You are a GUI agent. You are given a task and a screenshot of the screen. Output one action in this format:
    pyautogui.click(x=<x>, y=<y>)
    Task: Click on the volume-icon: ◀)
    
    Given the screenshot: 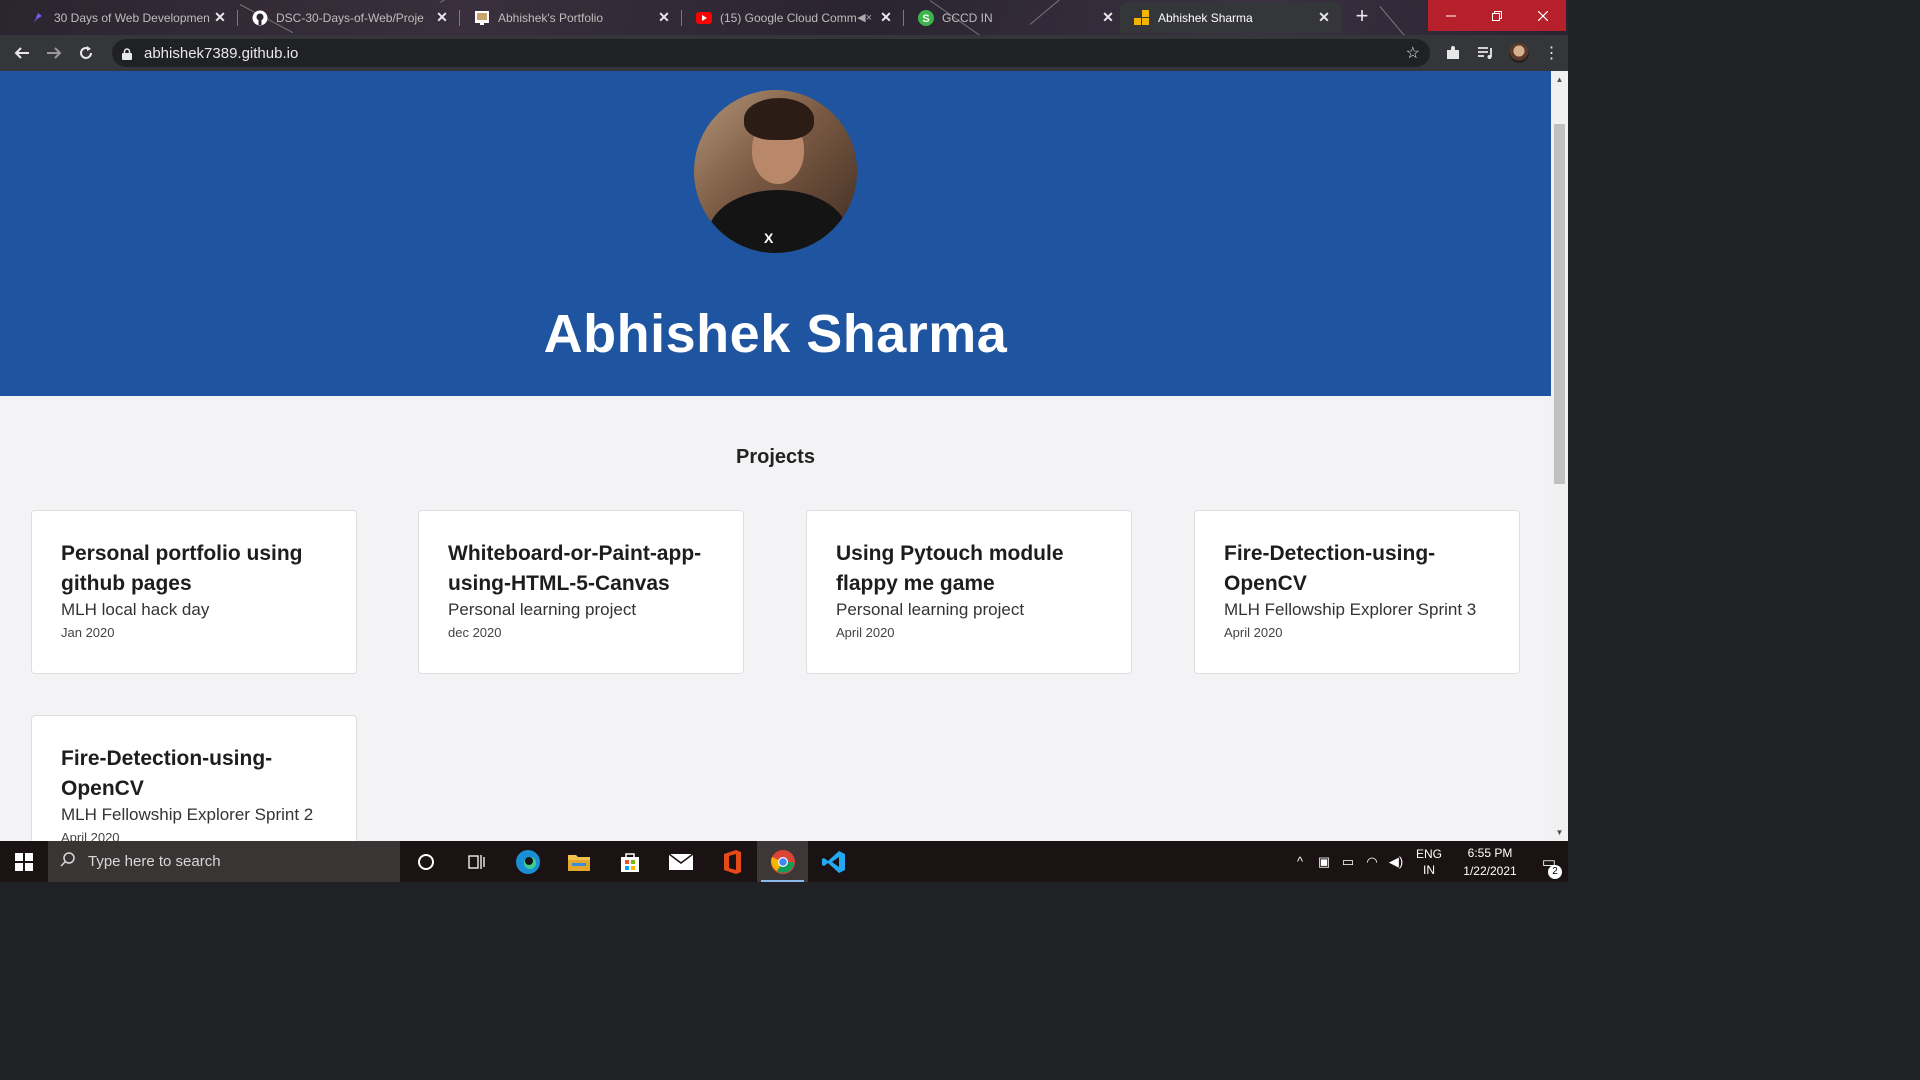 What is the action you would take?
    pyautogui.click(x=1396, y=862)
    